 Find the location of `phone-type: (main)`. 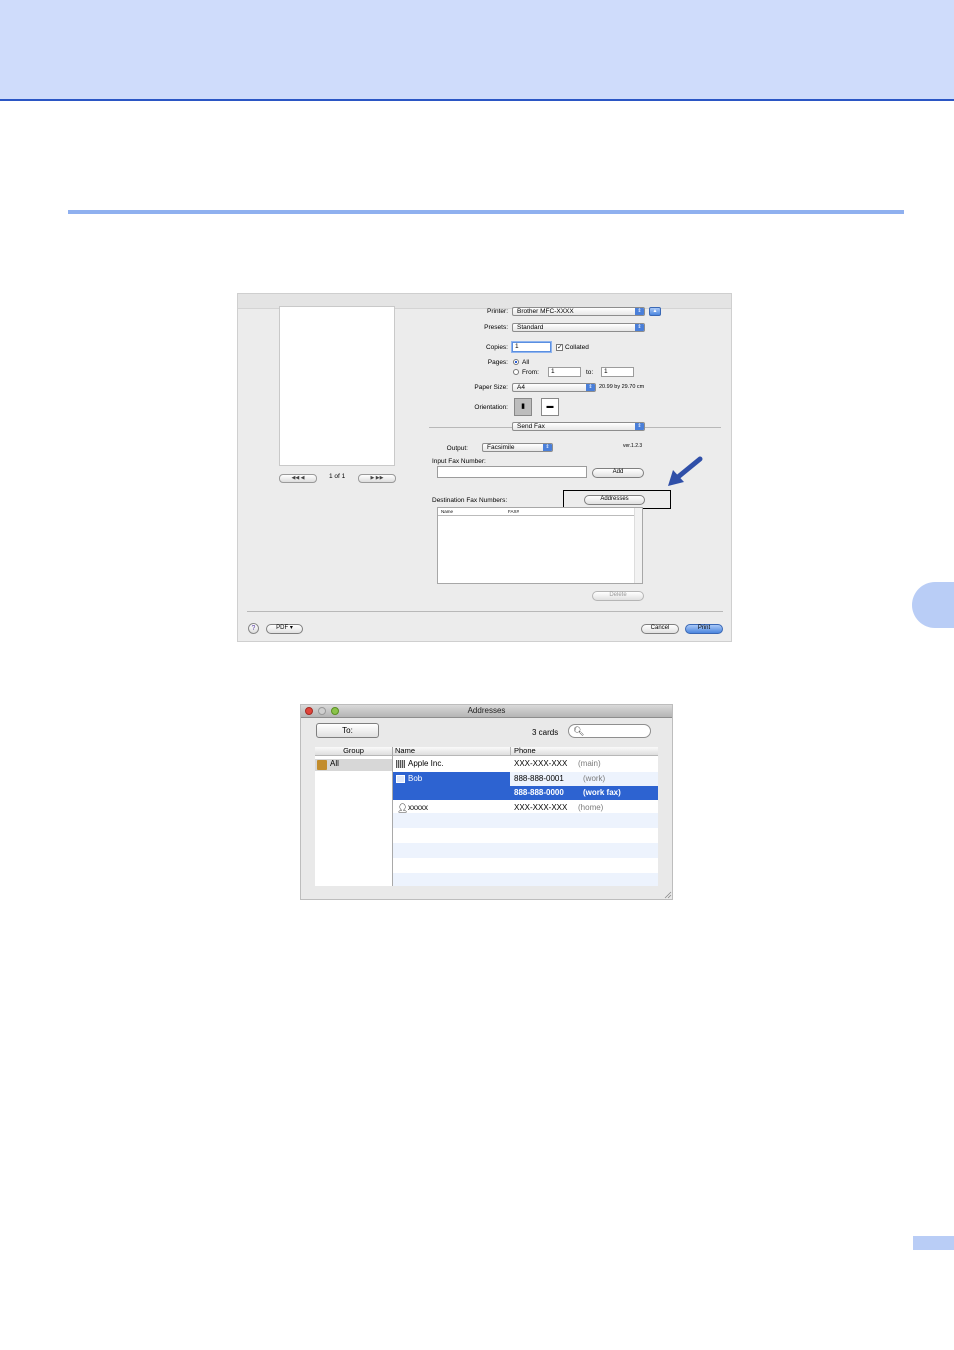

phone-type: (main) is located at coordinates (589, 763).